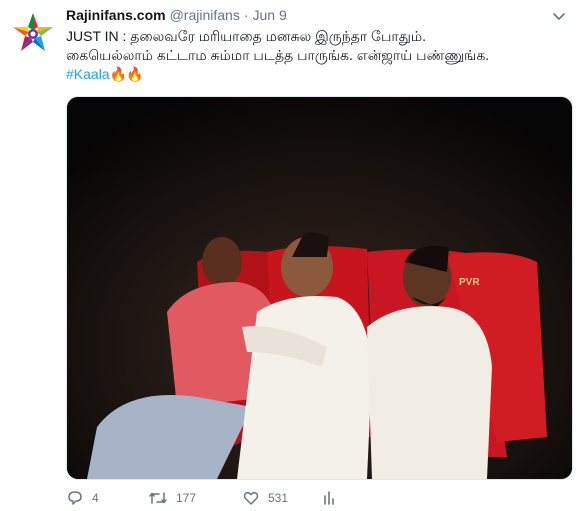 This screenshot has width=579, height=511. I want to click on tweet-header: Rajinifans.com @rajinifans · Jun 9, so click(176, 17).